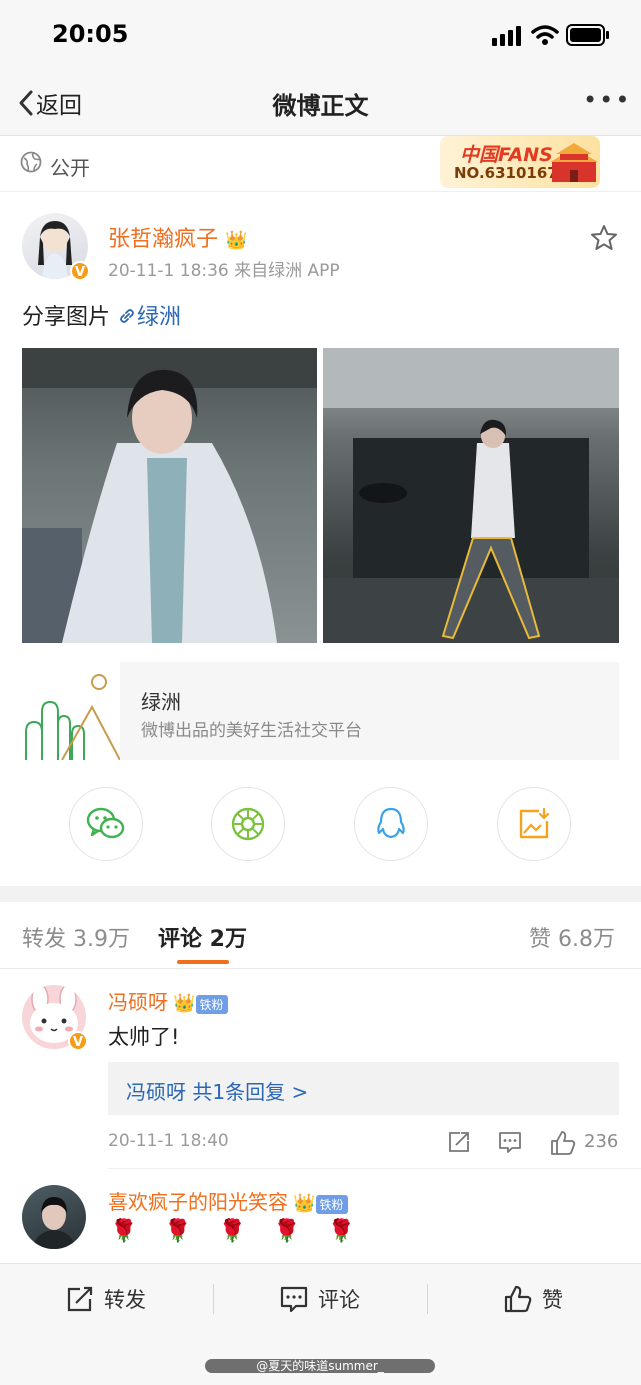 The image size is (641, 1385). Describe the element at coordinates (587, 35) in the screenshot. I see `battery-icon` at that location.